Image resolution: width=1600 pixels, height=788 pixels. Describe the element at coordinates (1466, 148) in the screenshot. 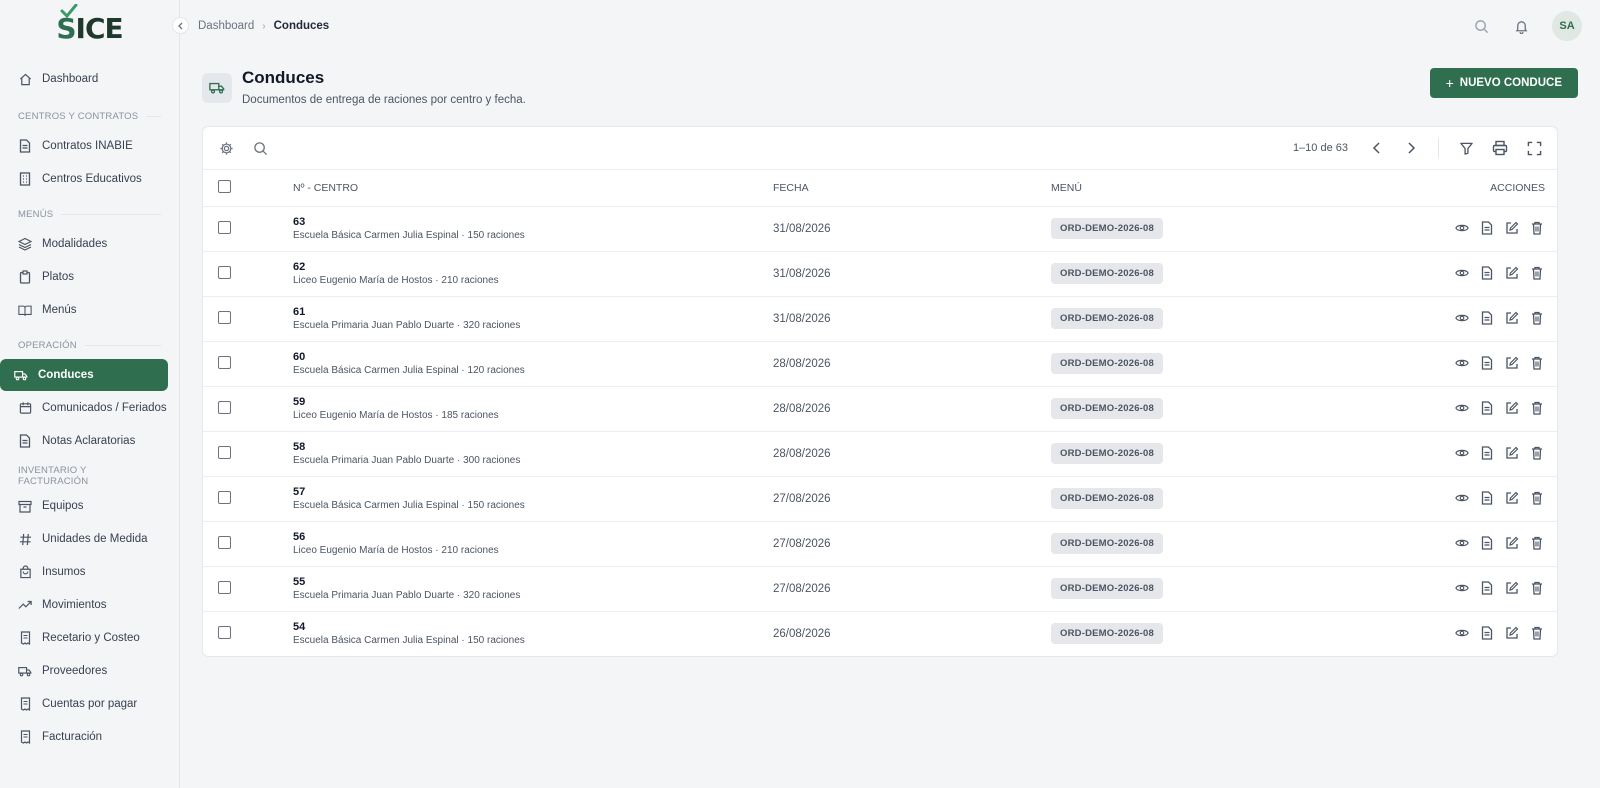

I see `filter-icon` at that location.